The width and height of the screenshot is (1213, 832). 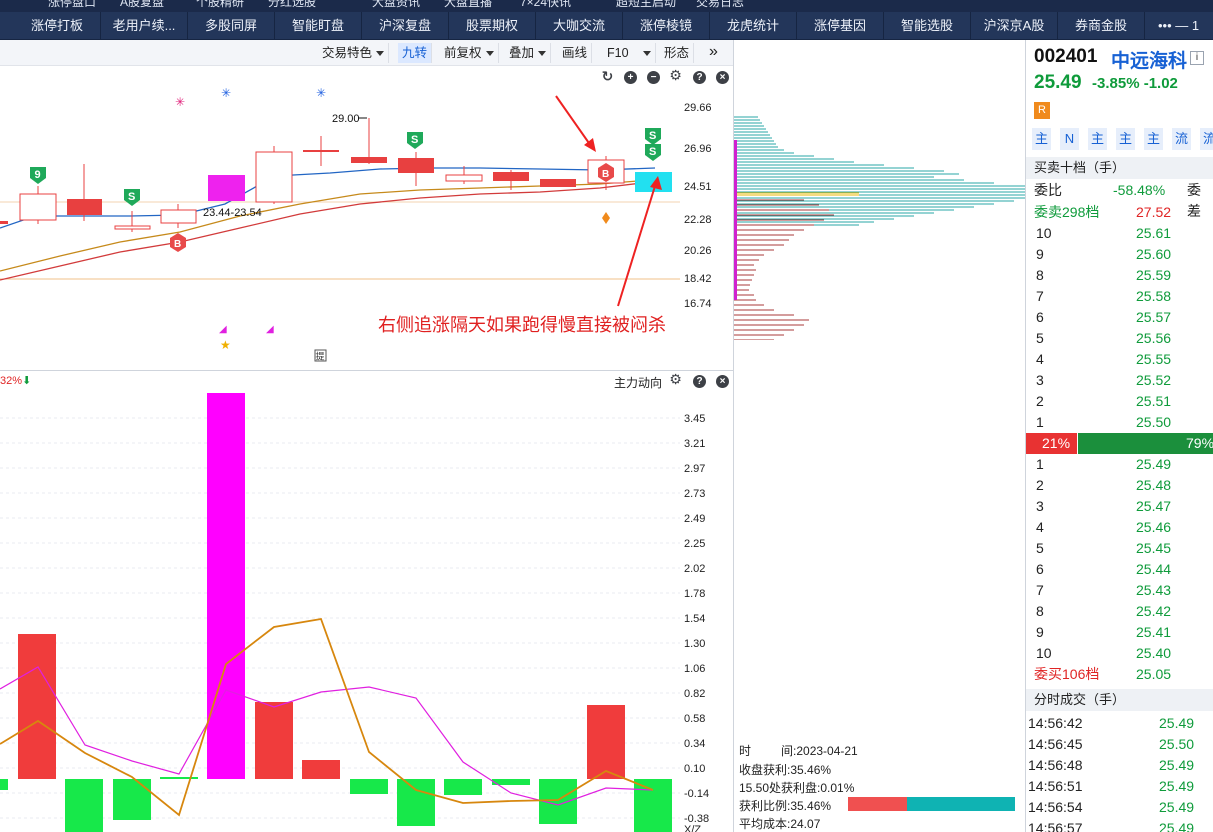 I want to click on sell-level-row: 1 25.50, so click(x=1119, y=422).